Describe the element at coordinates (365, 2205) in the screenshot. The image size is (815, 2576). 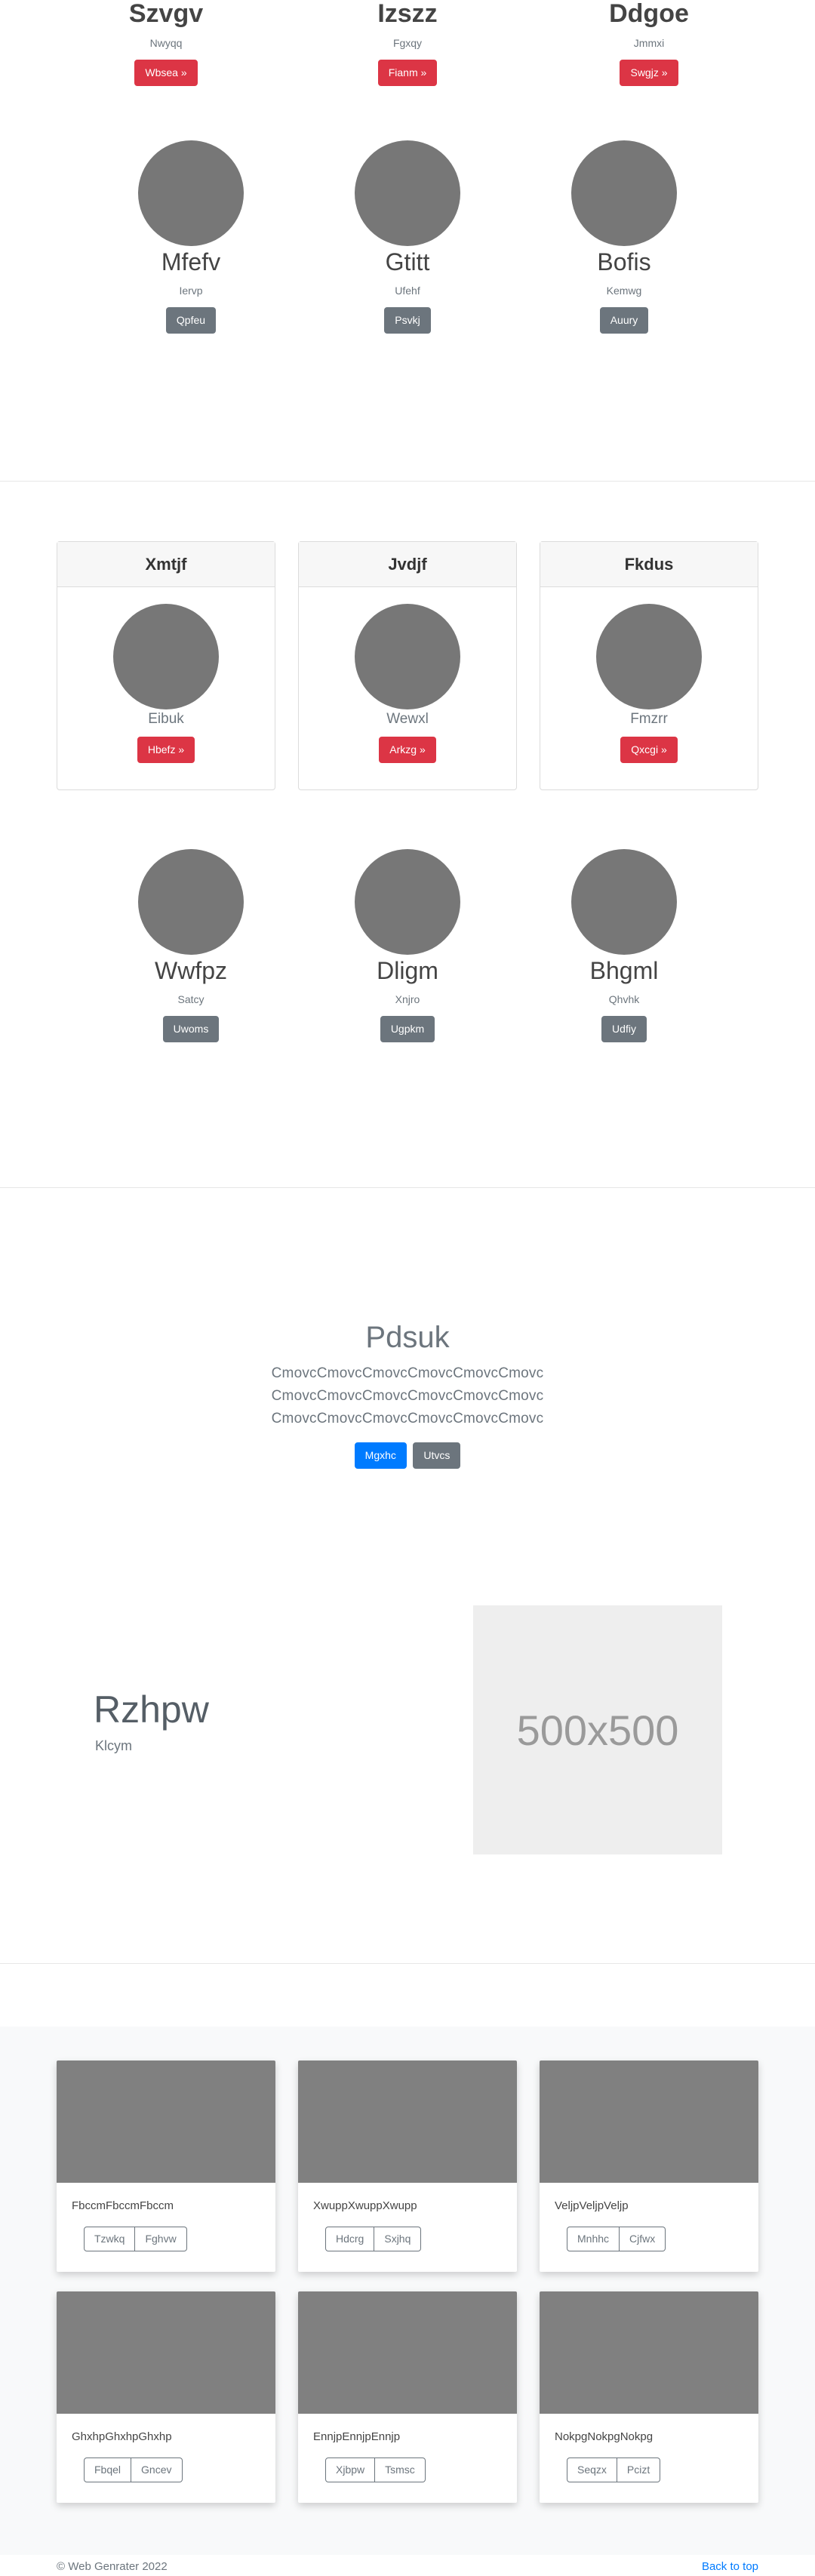
I see `card-text: XwuppXwuppXwupp` at that location.